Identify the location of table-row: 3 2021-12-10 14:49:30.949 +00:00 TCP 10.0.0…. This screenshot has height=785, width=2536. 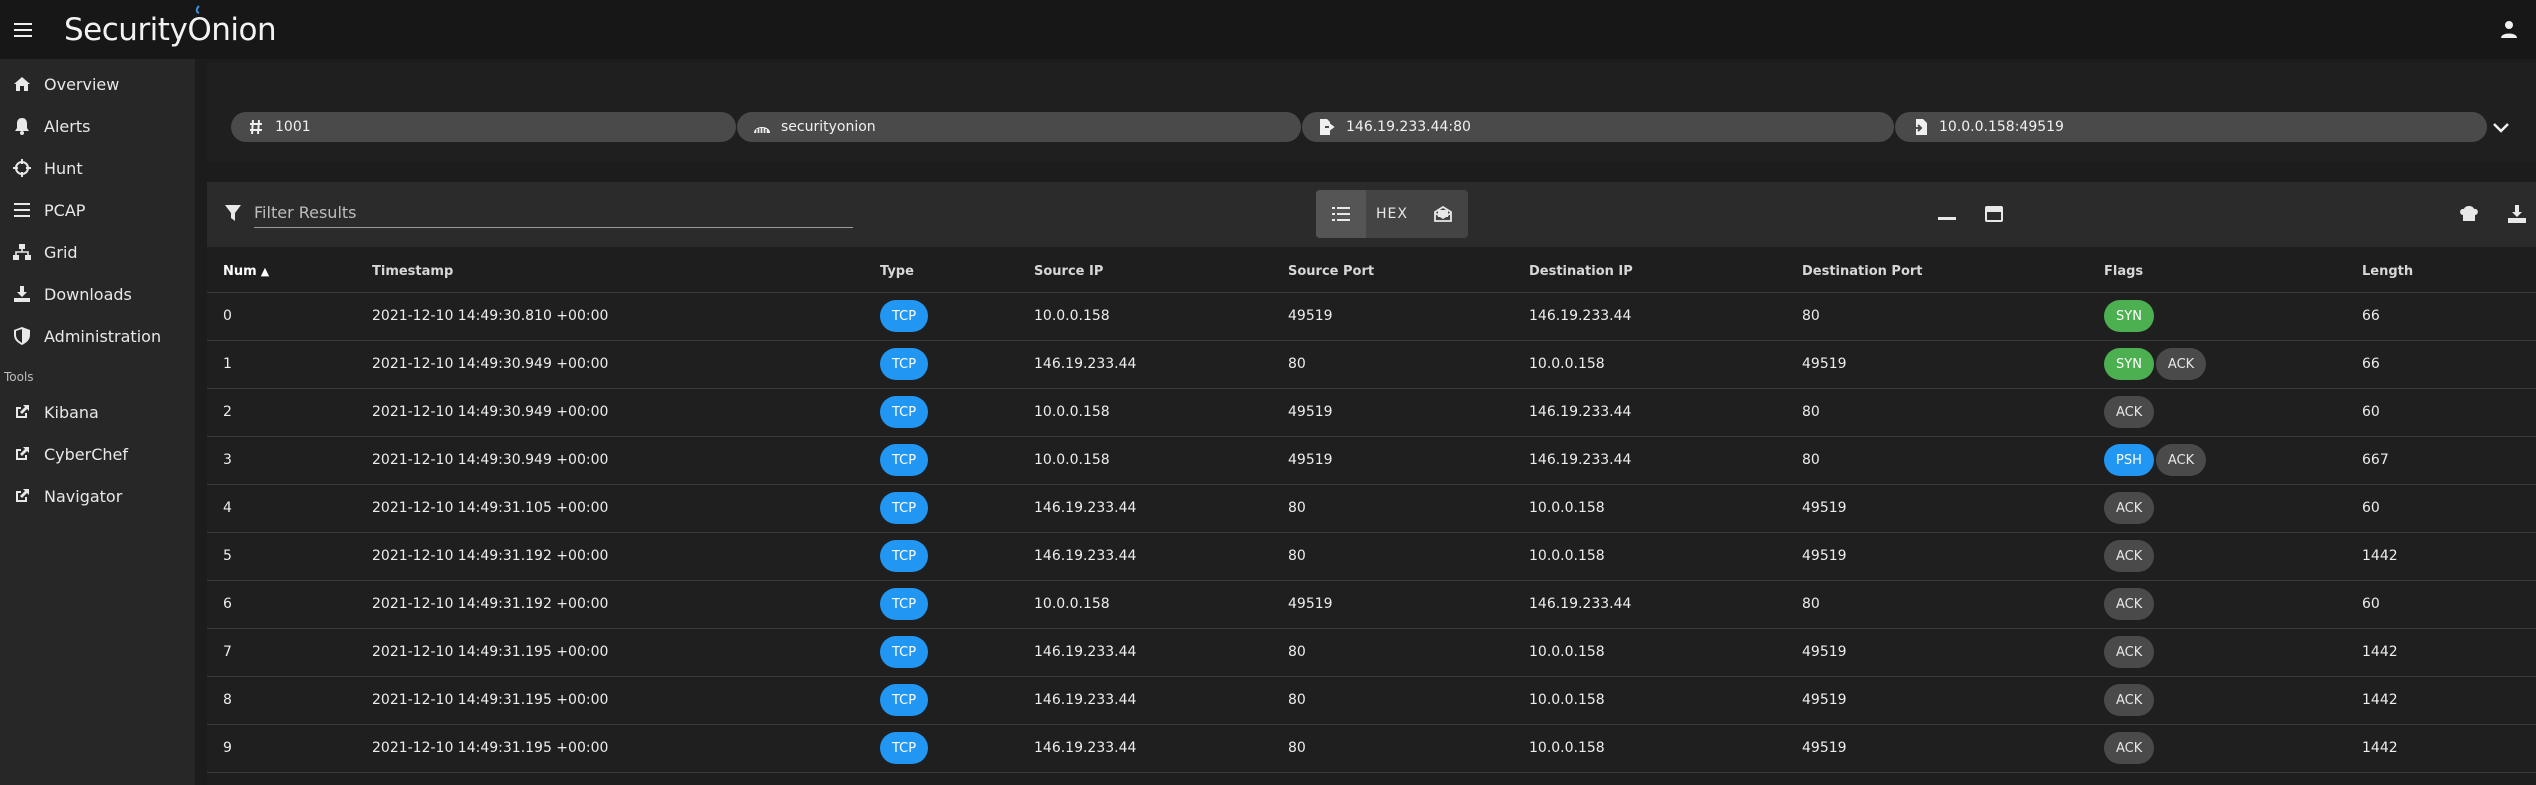
(1371, 460).